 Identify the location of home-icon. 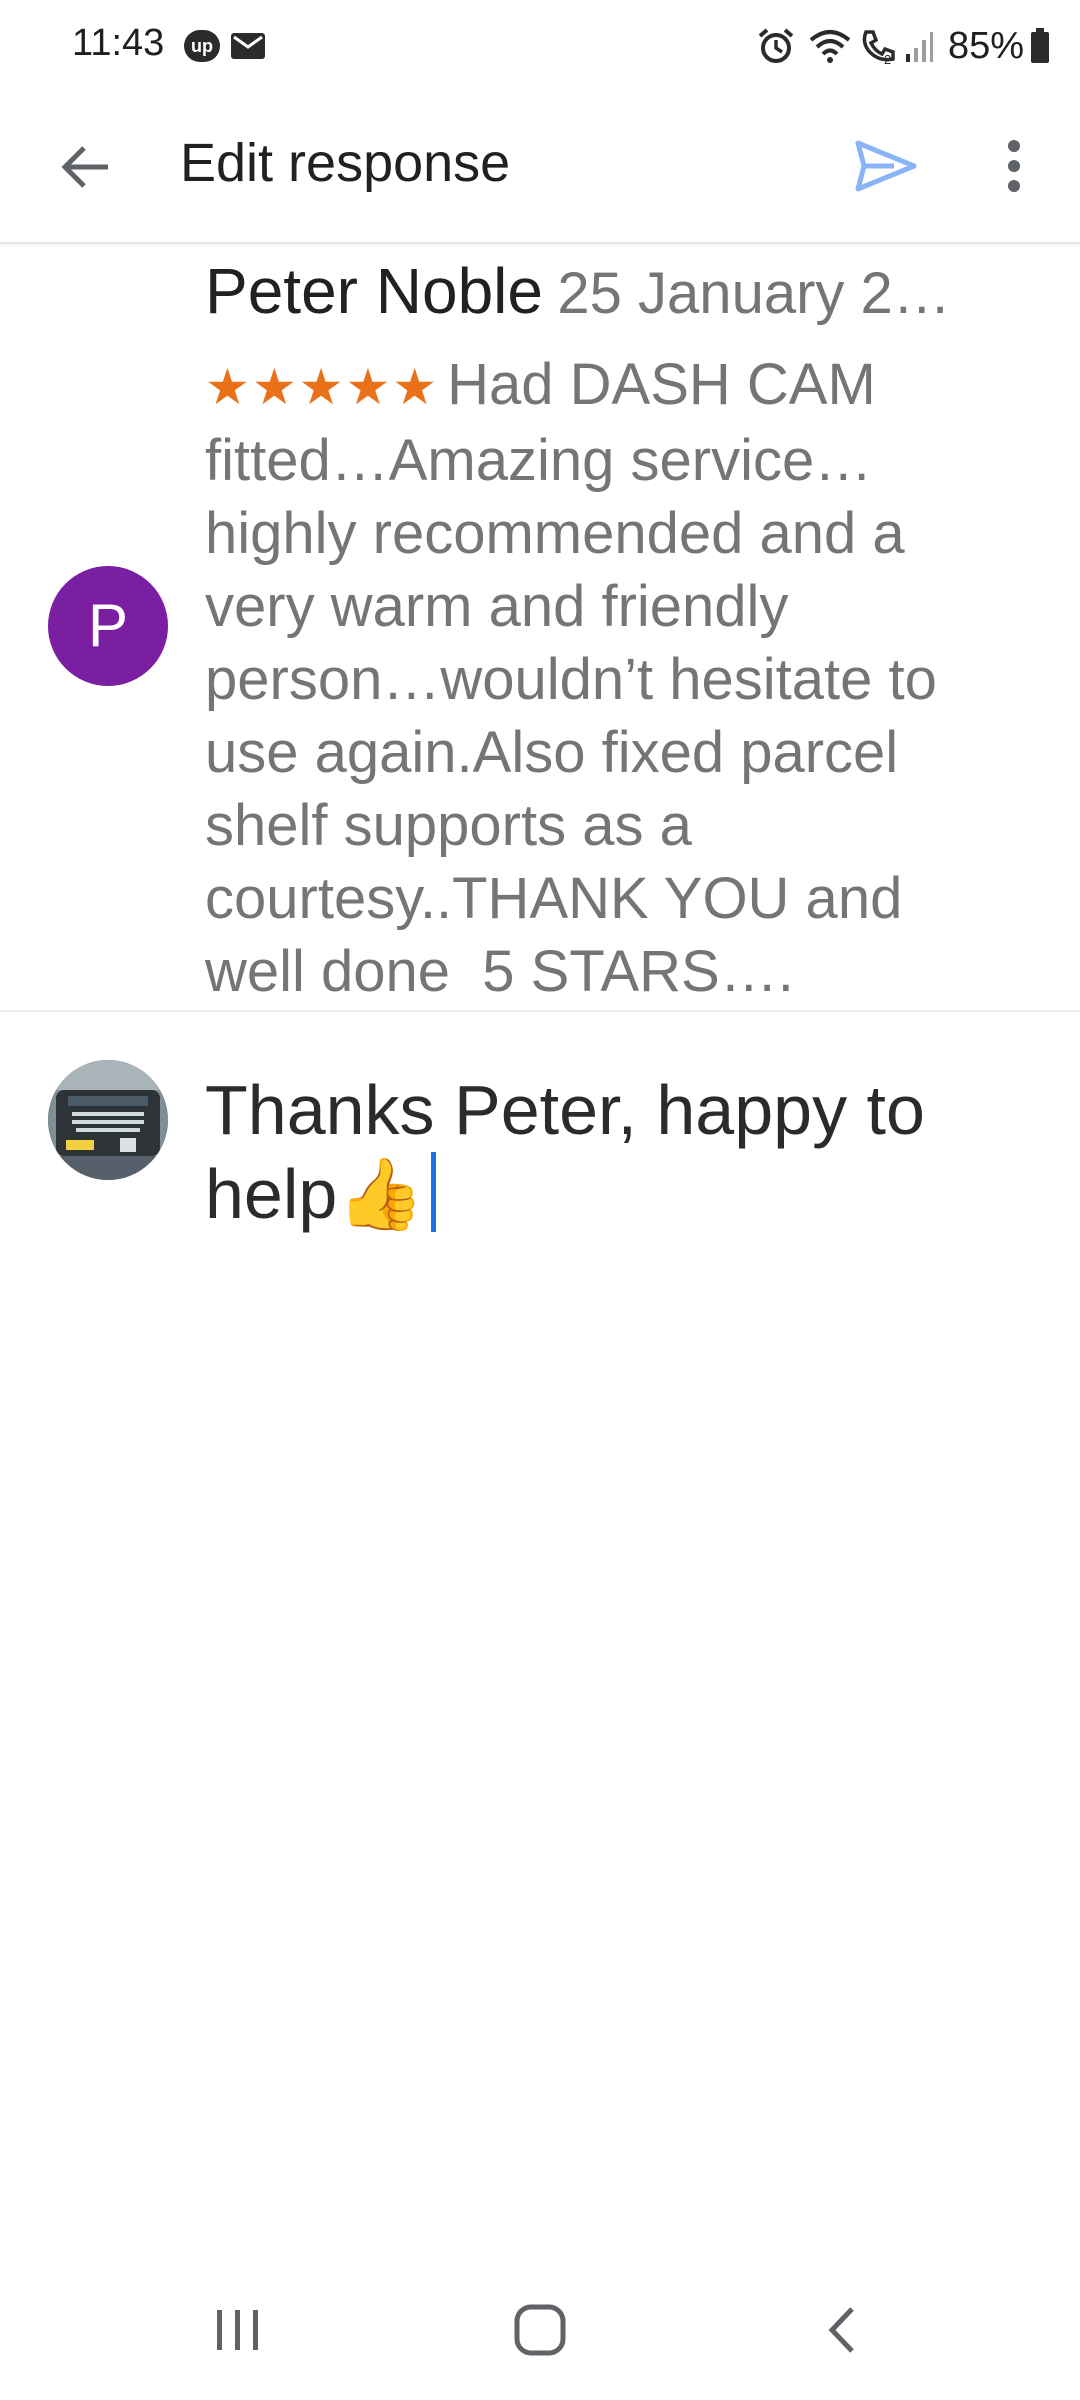
(540, 2330).